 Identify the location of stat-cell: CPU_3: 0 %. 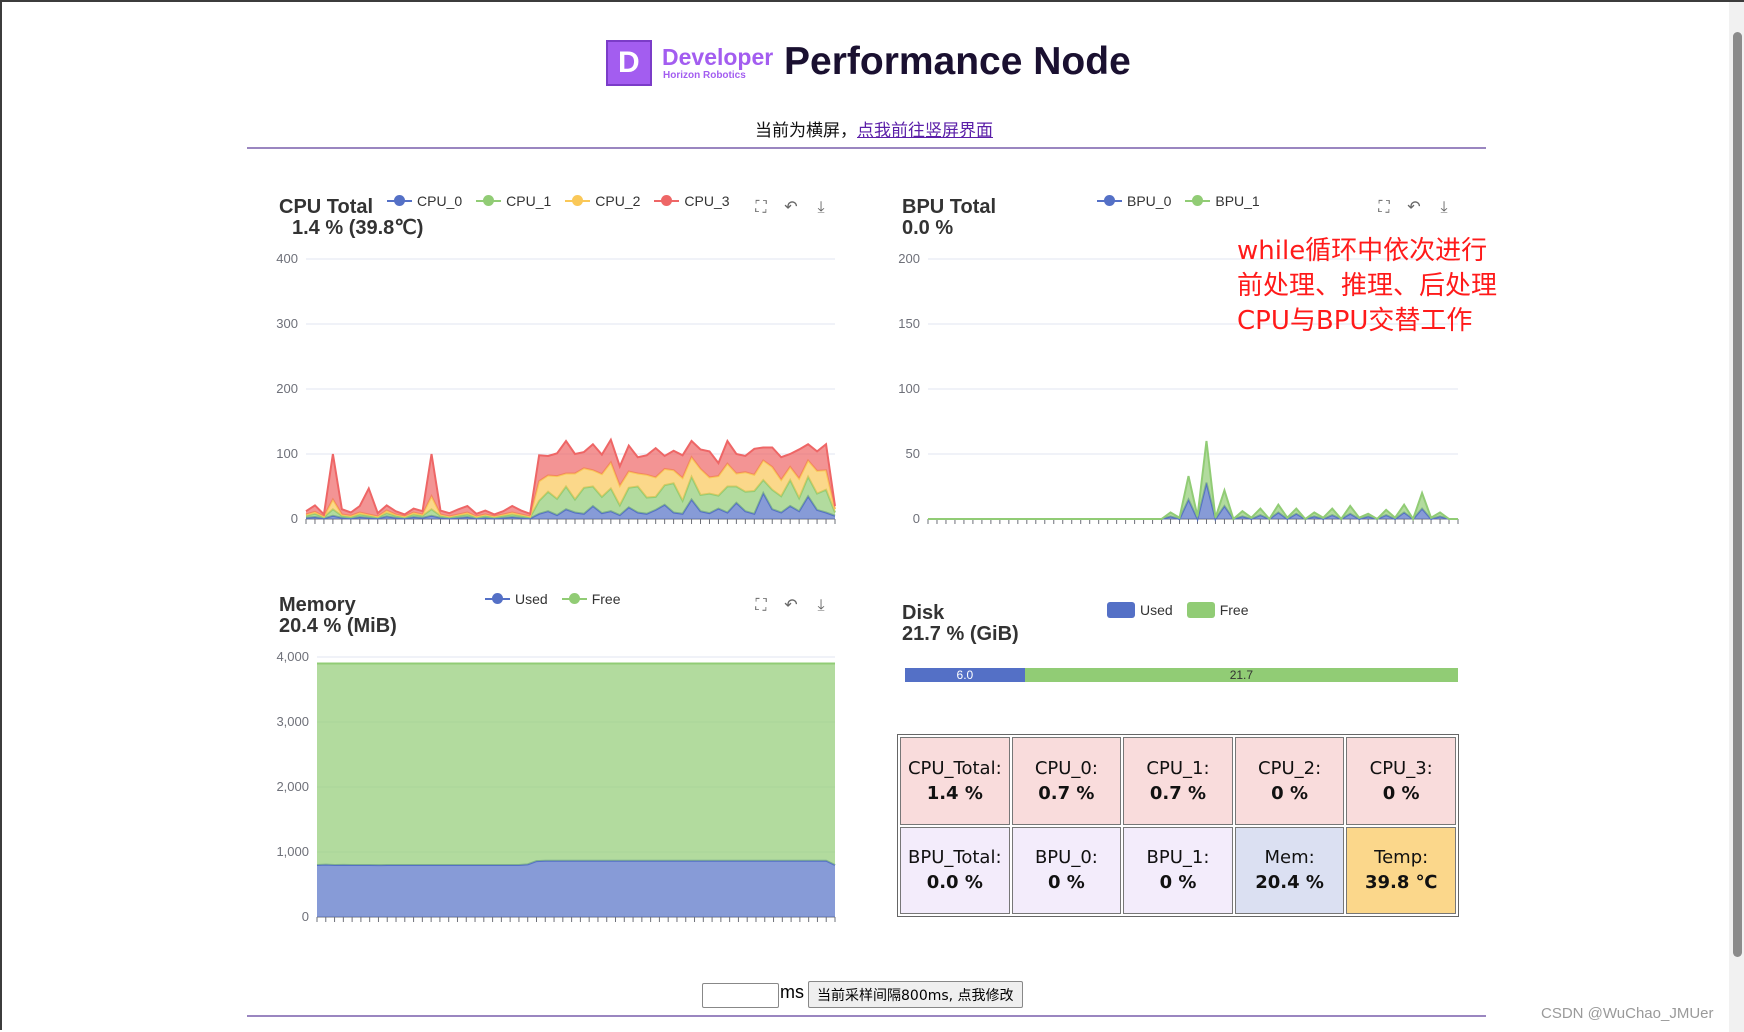
(1401, 781).